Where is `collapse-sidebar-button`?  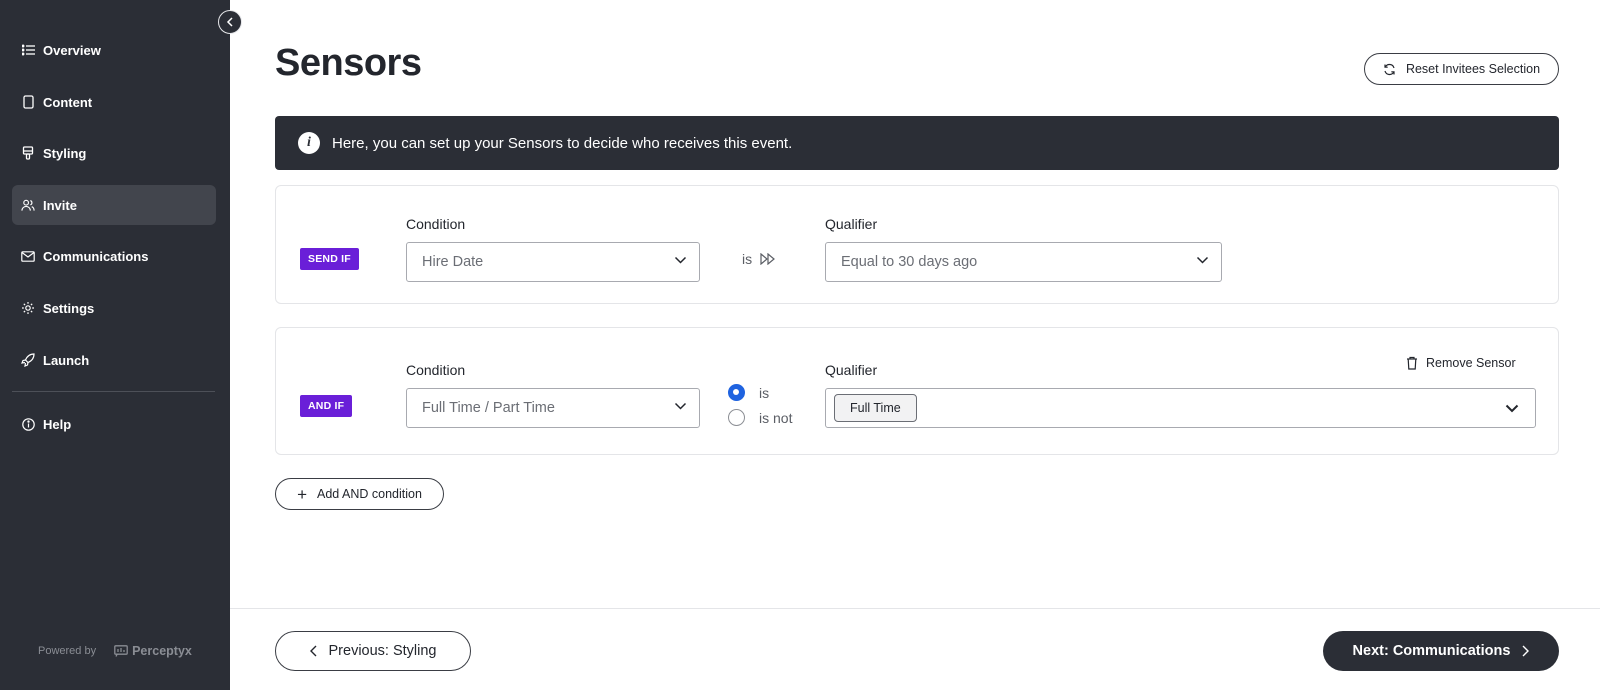
collapse-sidebar-button is located at coordinates (230, 22).